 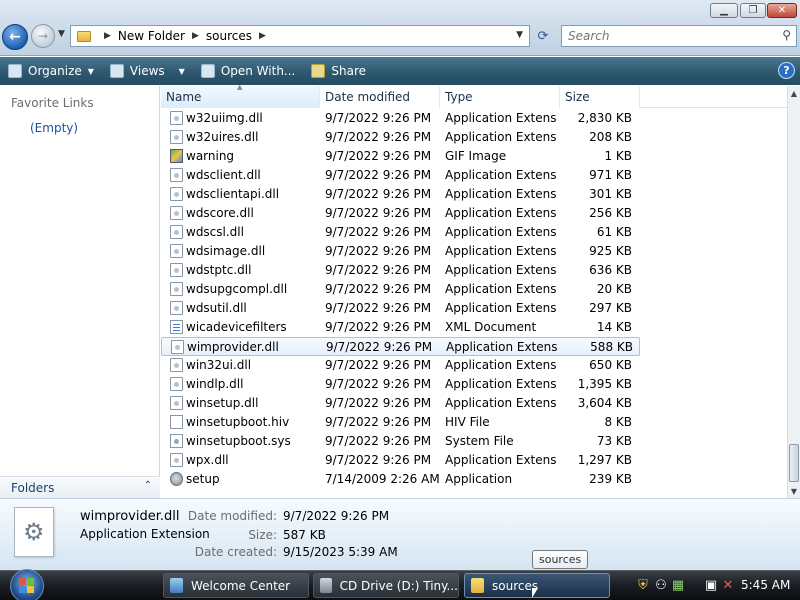 What do you see at coordinates (80, 487) in the screenshot?
I see `folders-toggle: Folders ⌃` at bounding box center [80, 487].